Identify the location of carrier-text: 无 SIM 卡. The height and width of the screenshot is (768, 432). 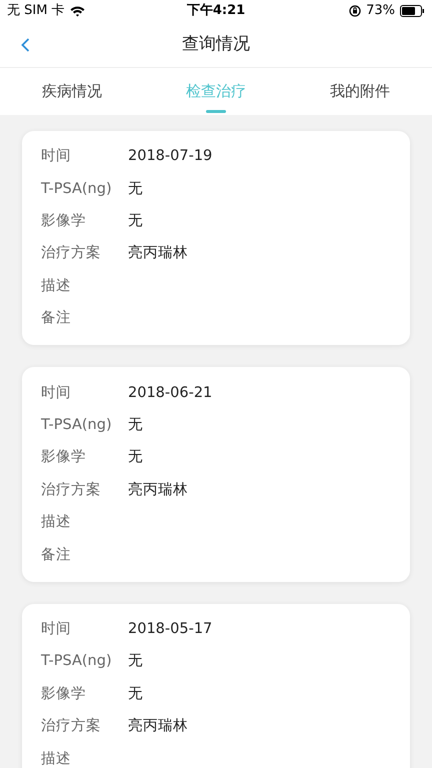
(36, 11).